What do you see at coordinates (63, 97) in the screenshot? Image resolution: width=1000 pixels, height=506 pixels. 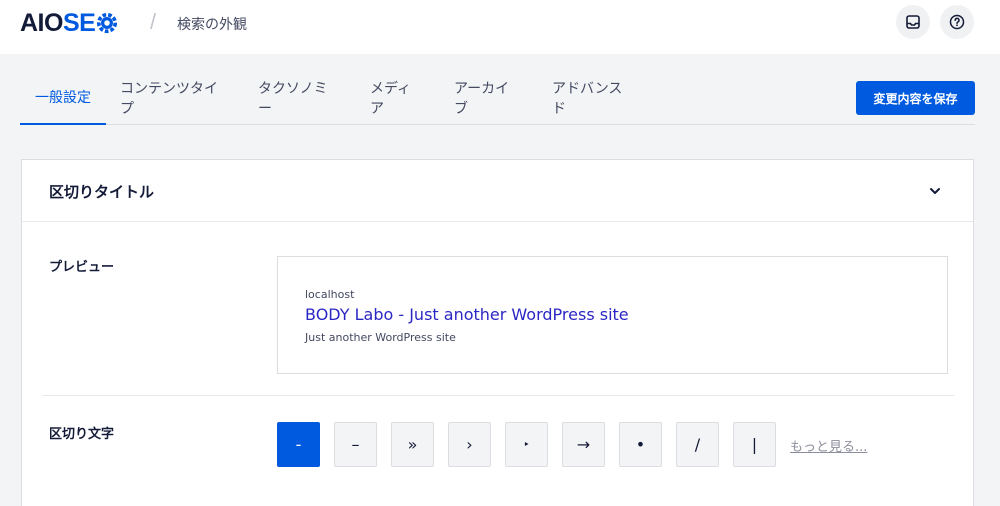 I see `tab-general: 一般設定` at bounding box center [63, 97].